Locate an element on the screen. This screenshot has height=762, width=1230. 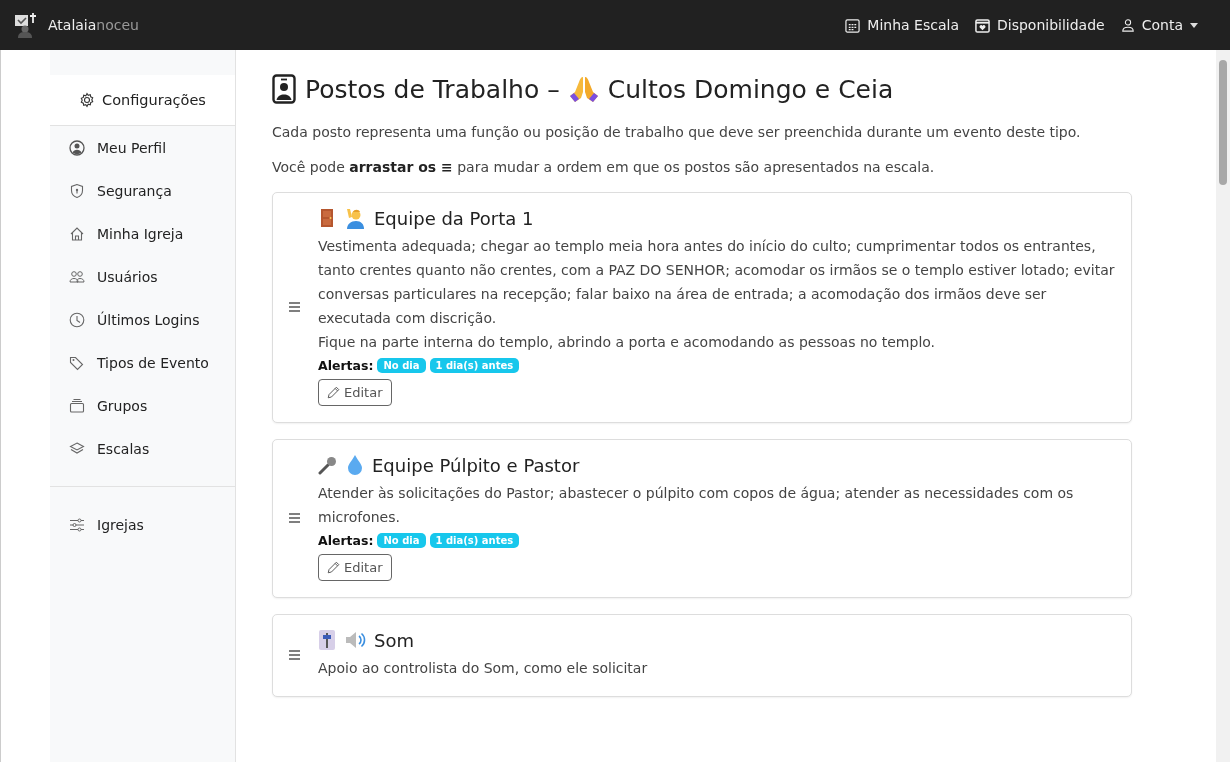
sidebar-item: Igrejas is located at coordinates (142, 524).